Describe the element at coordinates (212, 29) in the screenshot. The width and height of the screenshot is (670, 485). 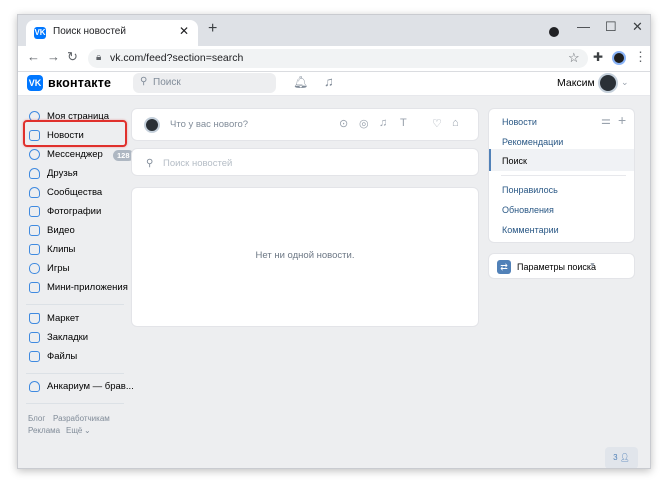
I see `new-tab-icon: +` at that location.